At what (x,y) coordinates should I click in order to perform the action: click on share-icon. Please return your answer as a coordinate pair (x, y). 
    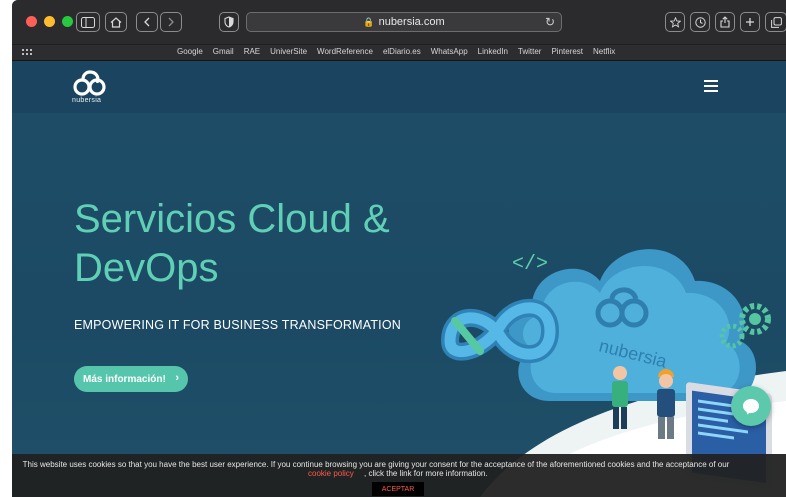
    Looking at the image, I should click on (725, 22).